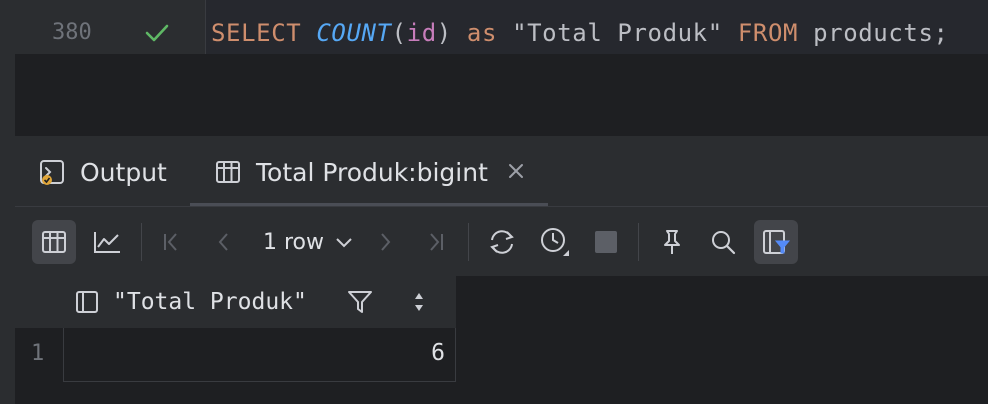 Image resolution: width=988 pixels, height=404 pixels. Describe the element at coordinates (72, 32) in the screenshot. I see `line-number: 380` at that location.